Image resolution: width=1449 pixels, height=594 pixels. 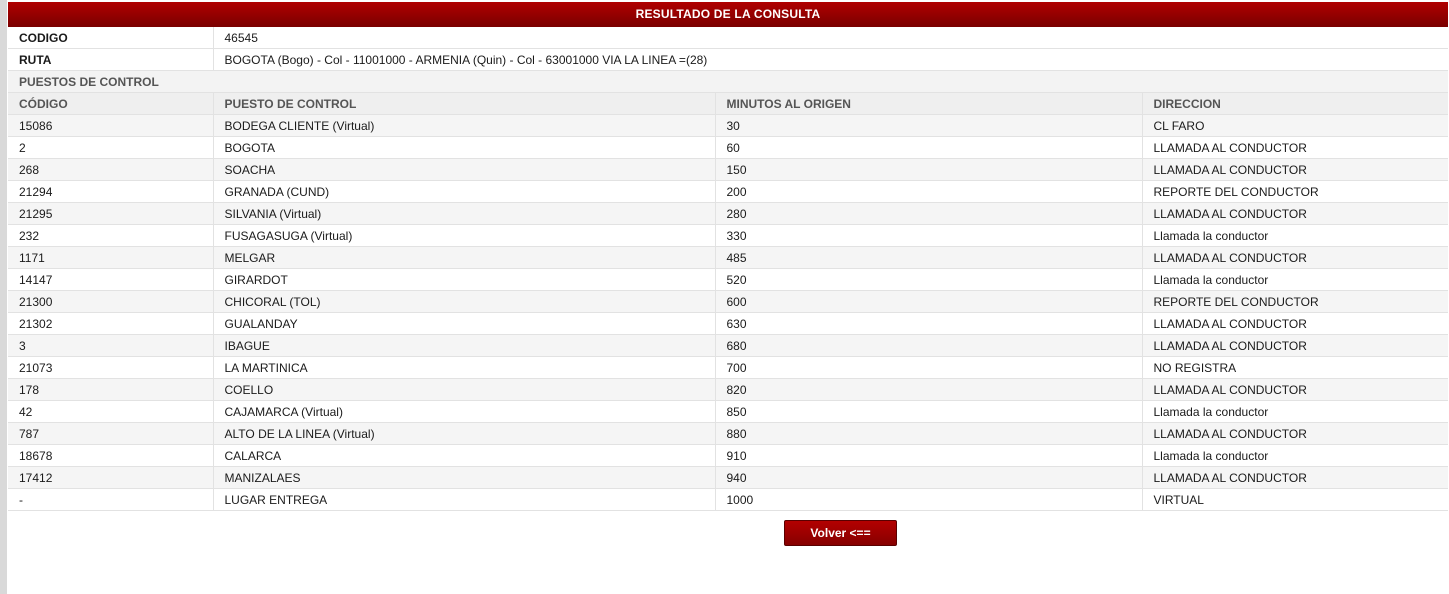 I want to click on codigo-label: CODIGO, so click(x=110, y=38).